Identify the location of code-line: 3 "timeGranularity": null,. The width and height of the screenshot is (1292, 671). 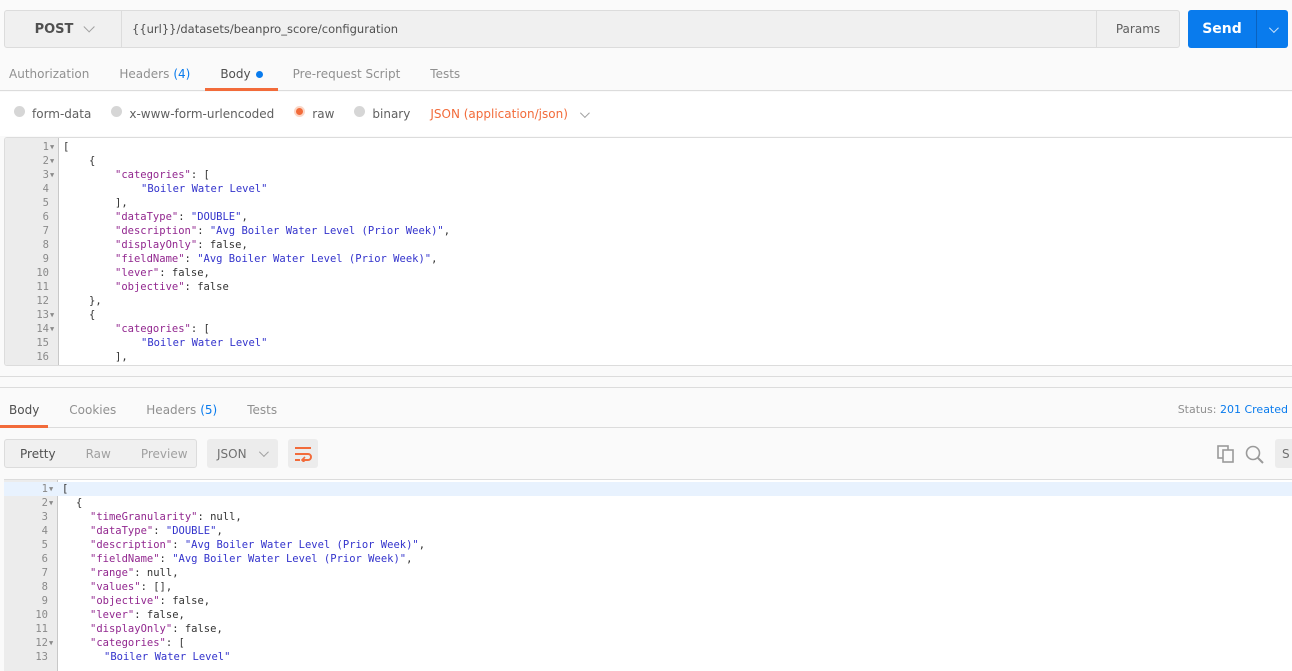
(648, 517).